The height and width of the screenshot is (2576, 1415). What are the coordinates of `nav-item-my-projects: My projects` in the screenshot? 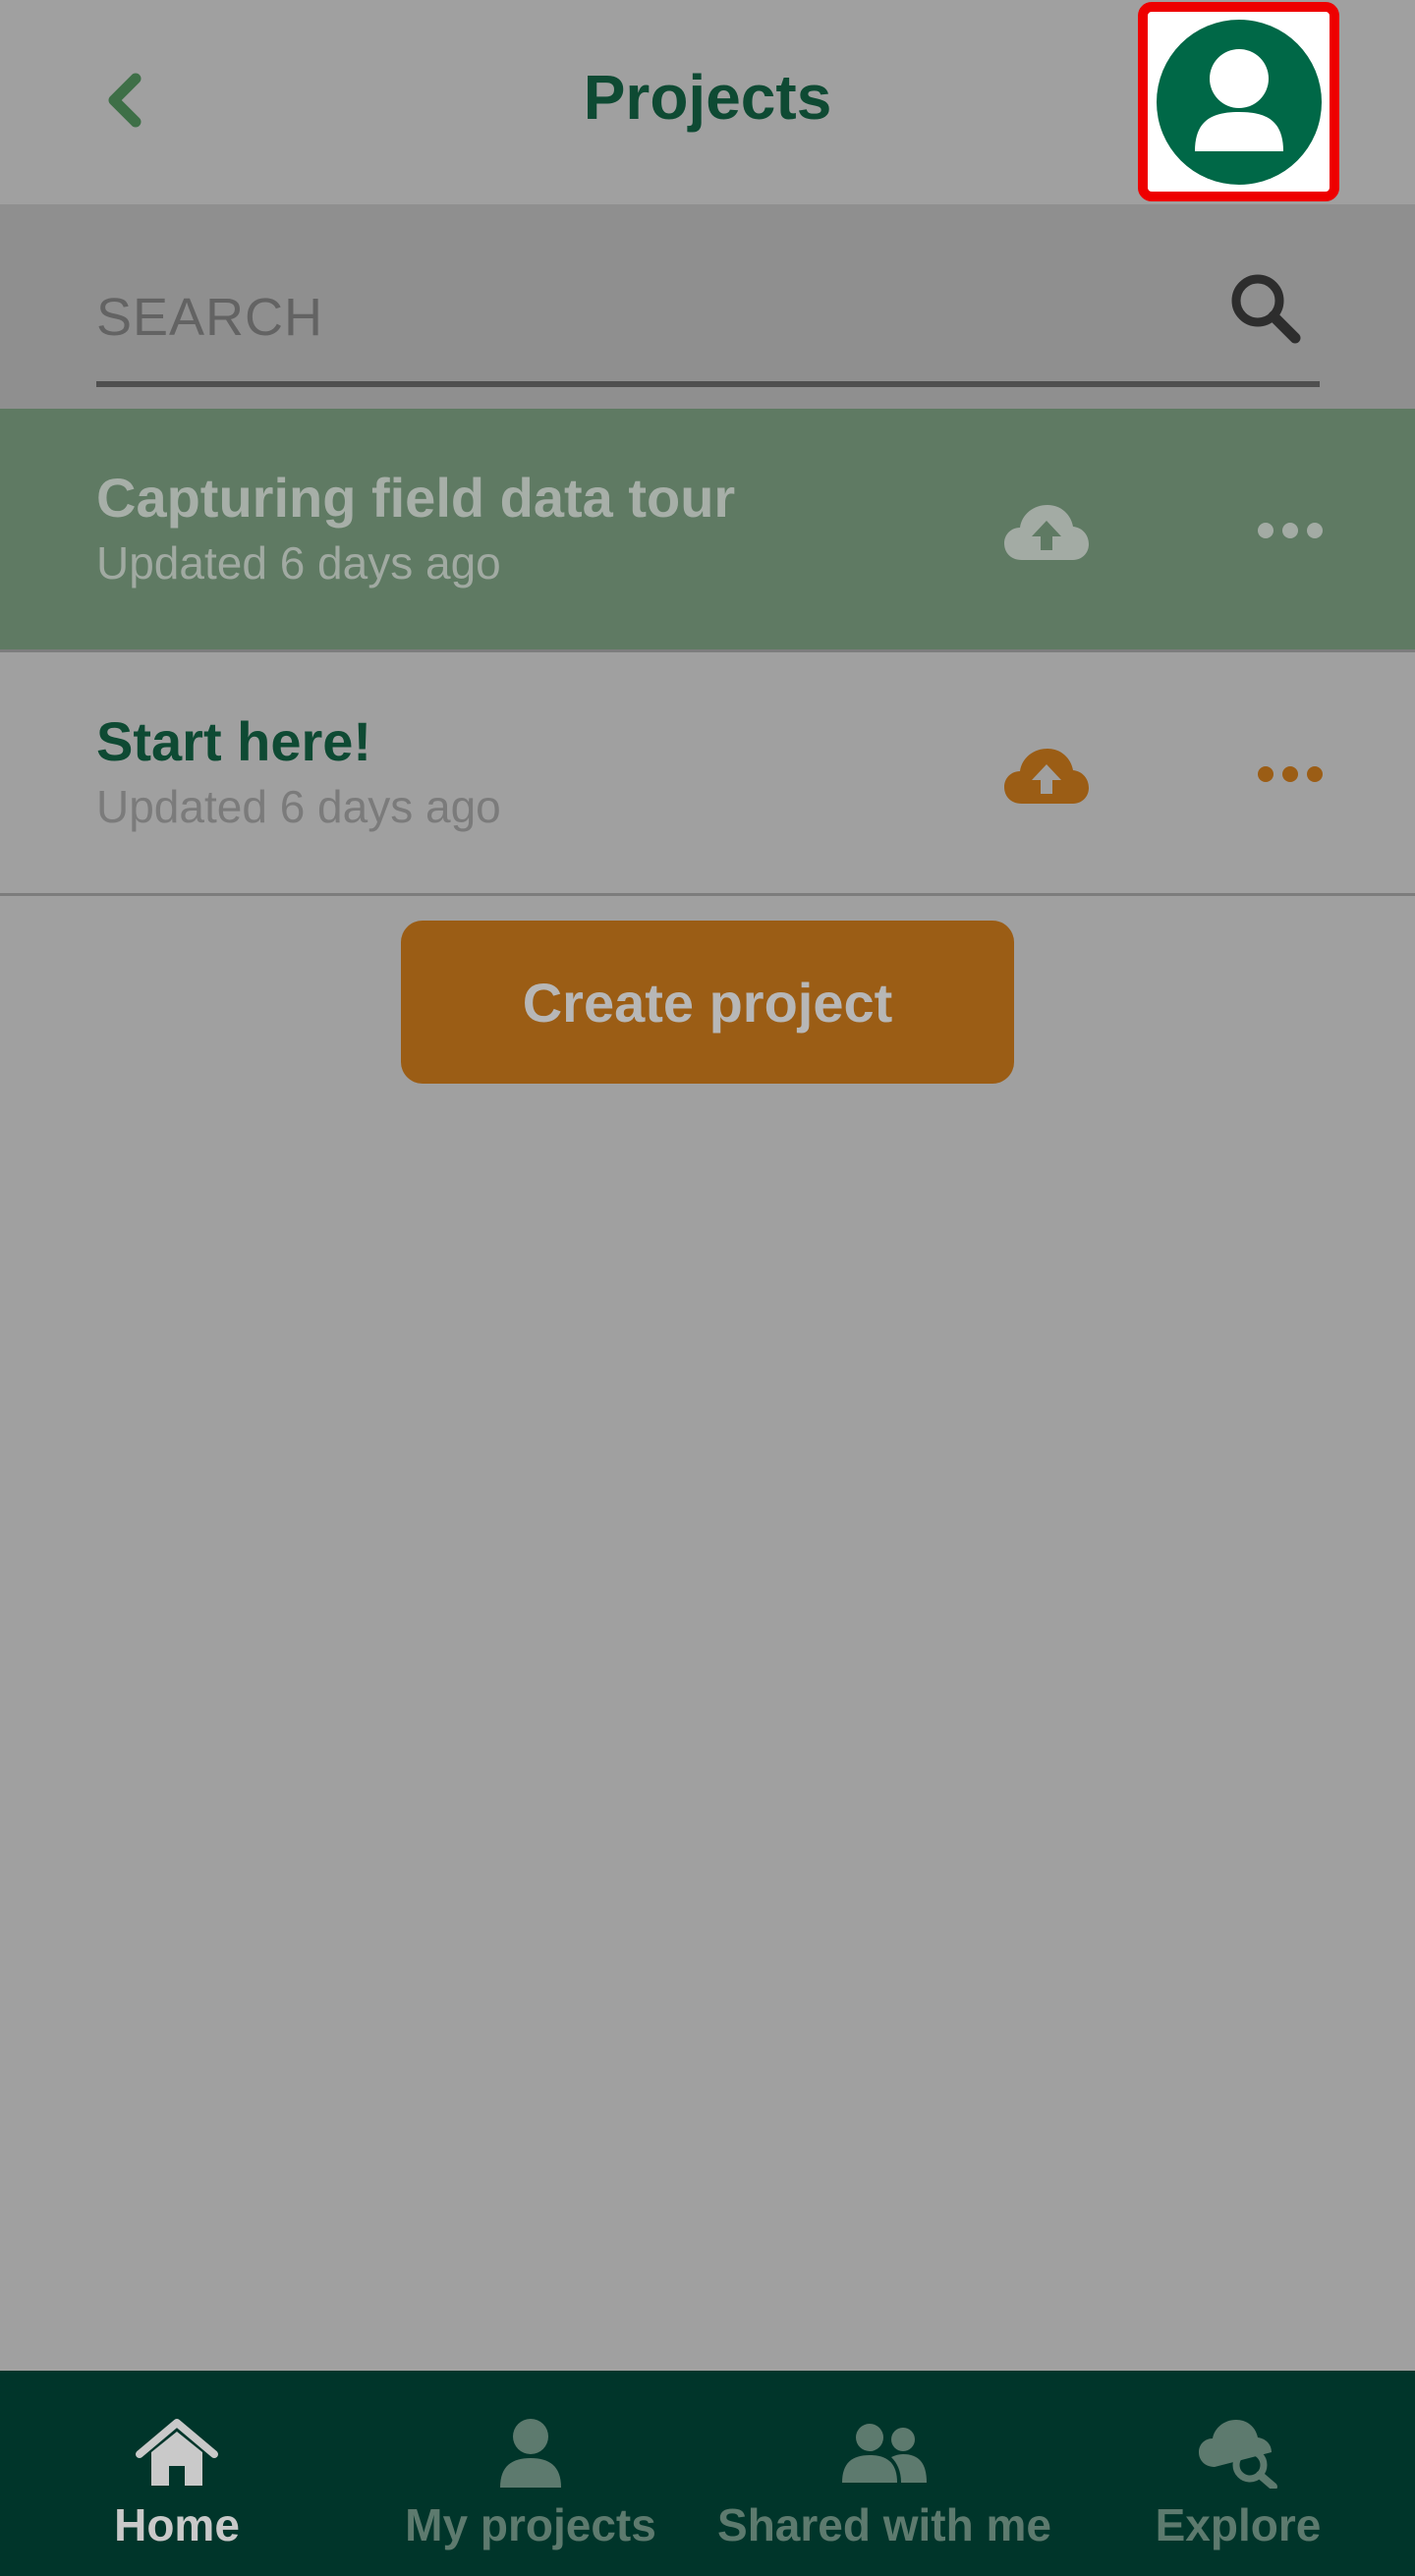 It's located at (531, 2473).